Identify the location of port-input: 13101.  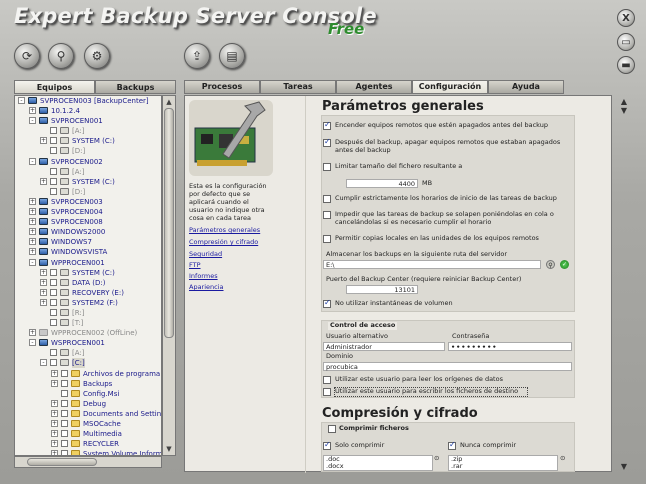
(382, 289).